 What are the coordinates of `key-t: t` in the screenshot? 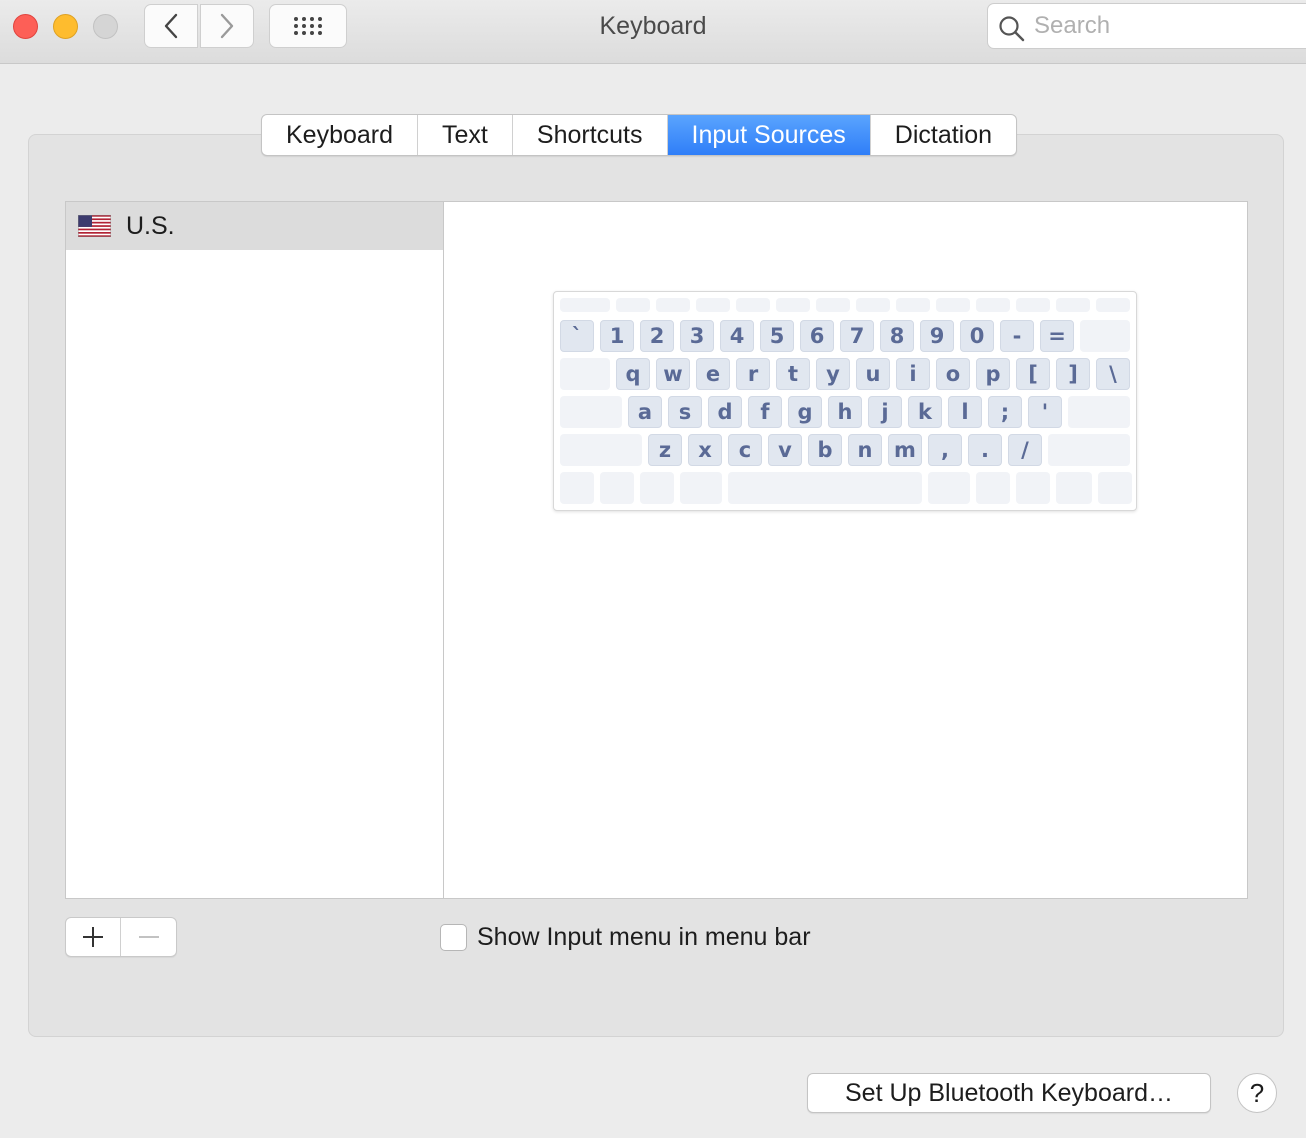 It's located at (793, 374).